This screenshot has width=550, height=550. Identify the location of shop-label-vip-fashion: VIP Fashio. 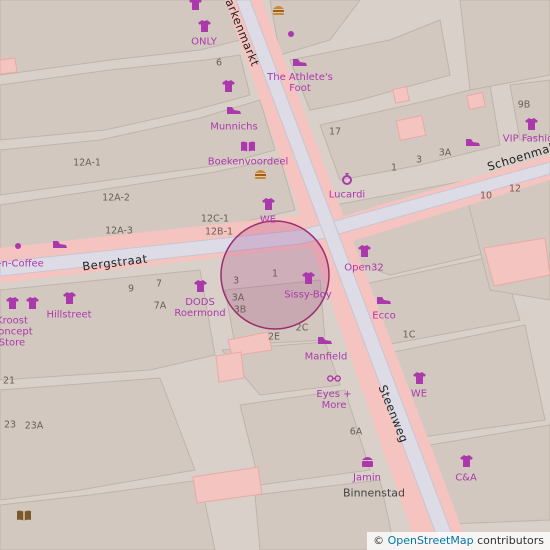
(526, 139).